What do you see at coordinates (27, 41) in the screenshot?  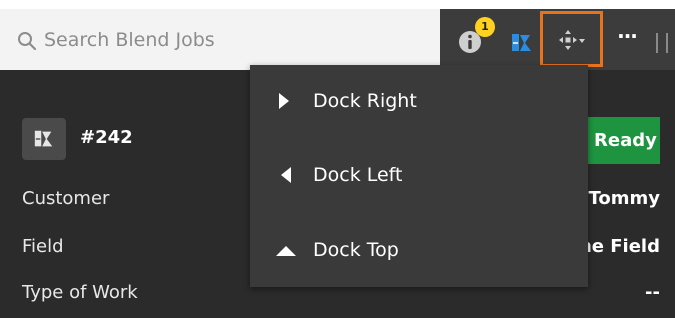 I see `search-icon` at bounding box center [27, 41].